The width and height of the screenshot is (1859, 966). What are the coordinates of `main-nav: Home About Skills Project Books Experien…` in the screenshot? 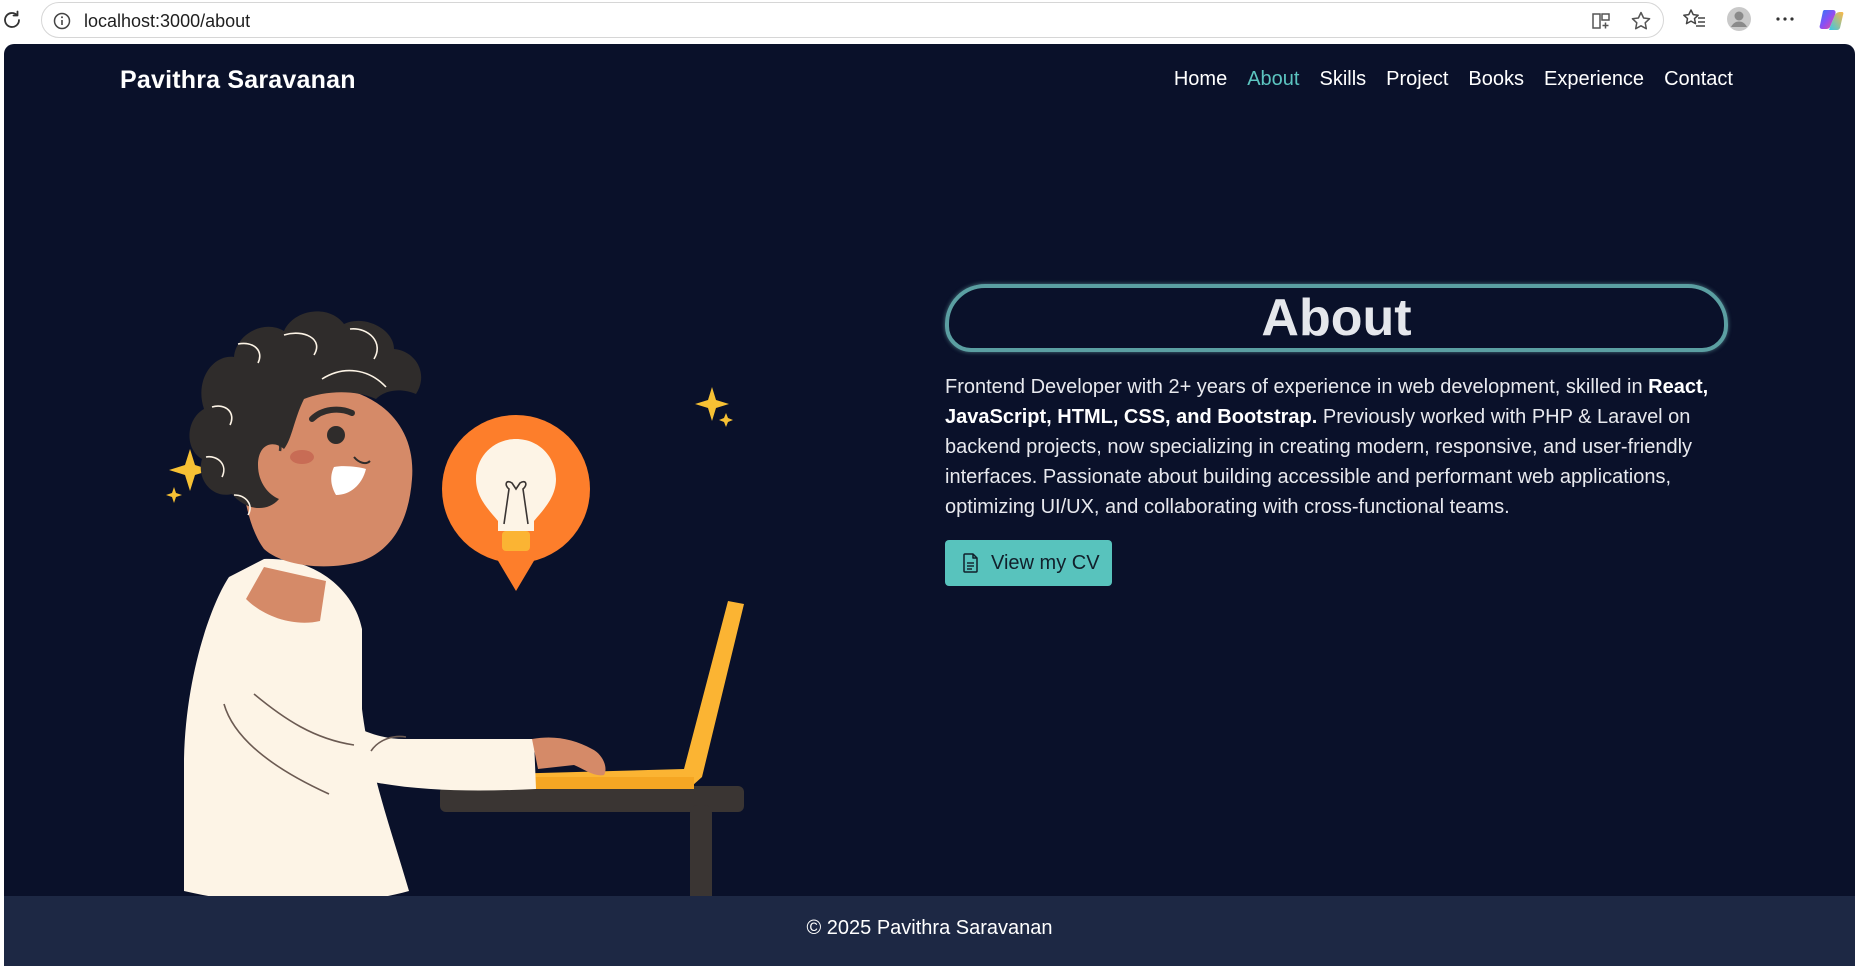 It's located at (1453, 79).